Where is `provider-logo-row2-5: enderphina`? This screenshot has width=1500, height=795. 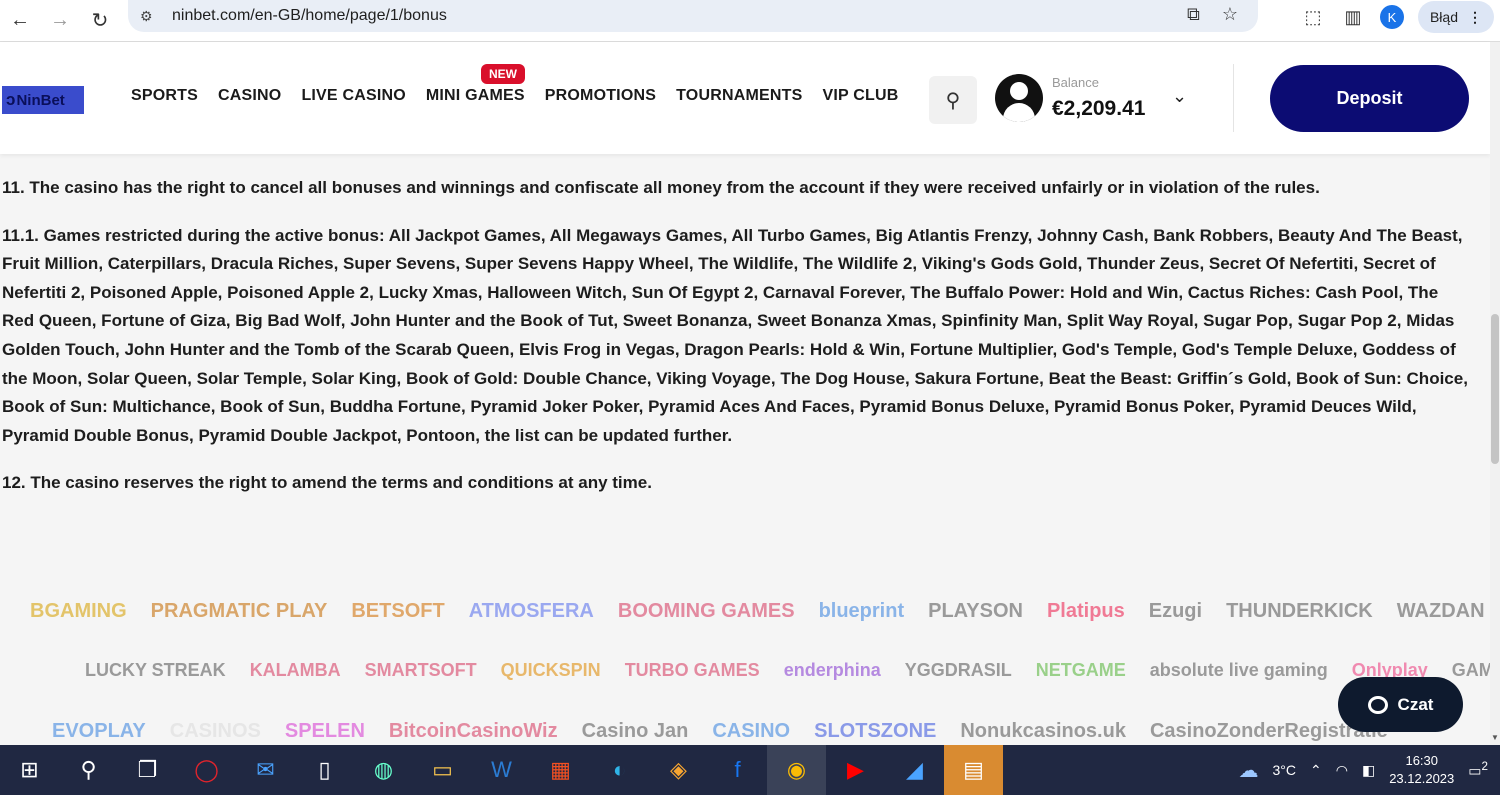 provider-logo-row2-5: enderphina is located at coordinates (832, 670).